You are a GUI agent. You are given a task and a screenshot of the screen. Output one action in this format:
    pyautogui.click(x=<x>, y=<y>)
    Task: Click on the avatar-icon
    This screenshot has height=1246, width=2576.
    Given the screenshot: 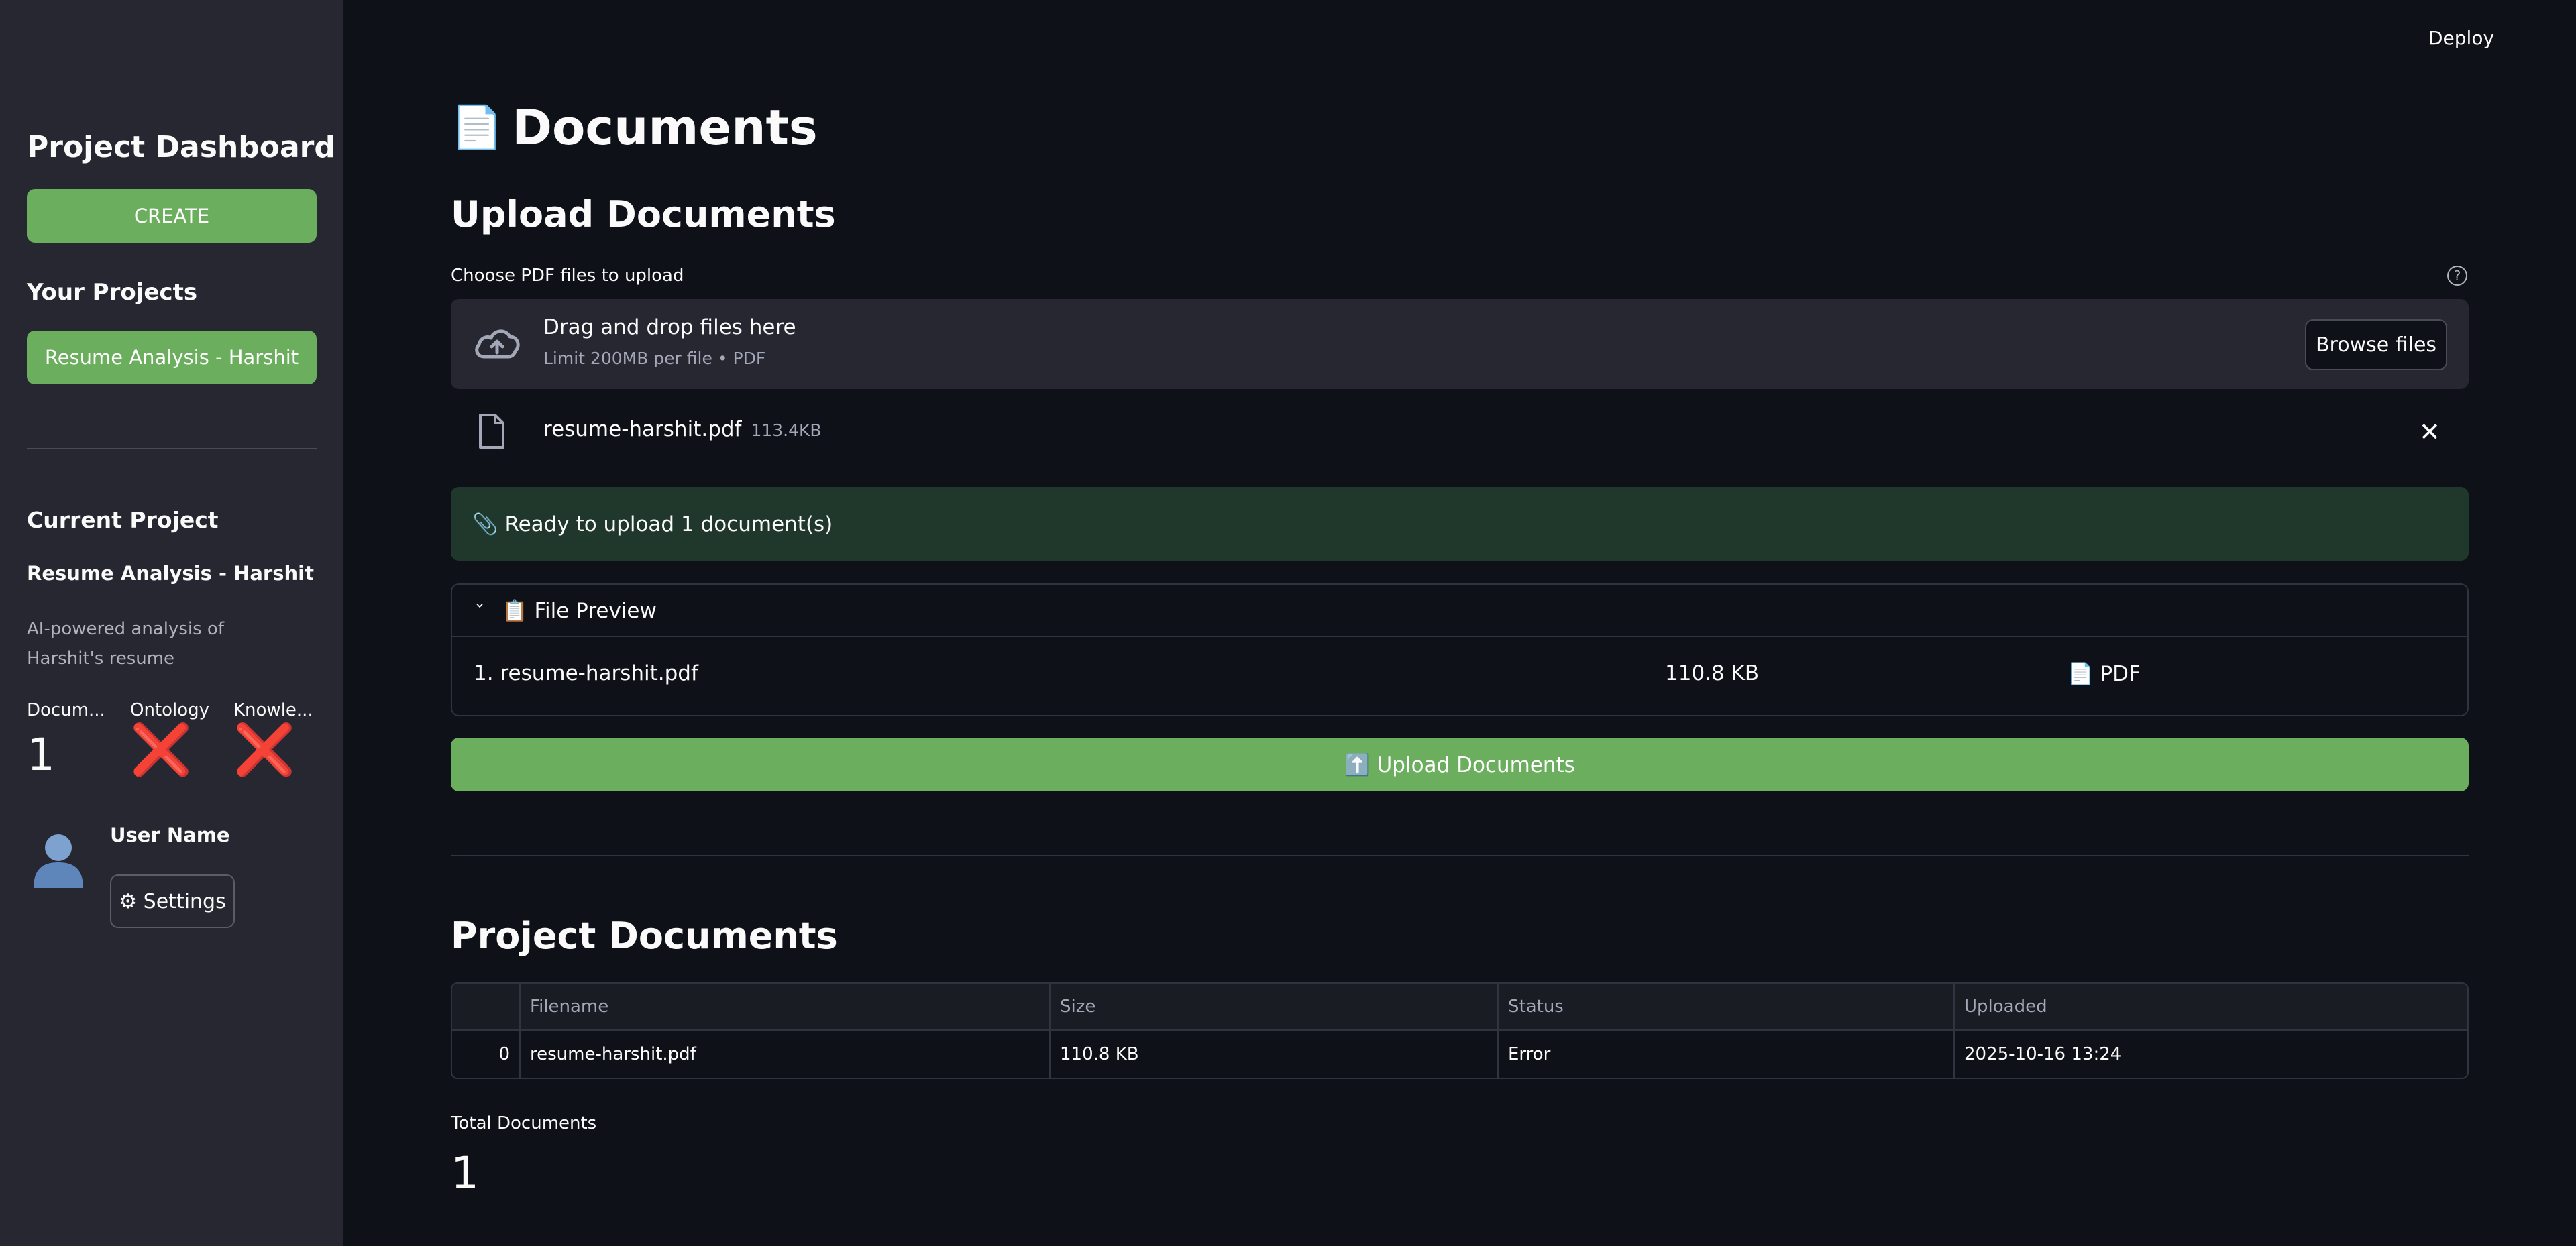 What is the action you would take?
    pyautogui.click(x=58, y=861)
    